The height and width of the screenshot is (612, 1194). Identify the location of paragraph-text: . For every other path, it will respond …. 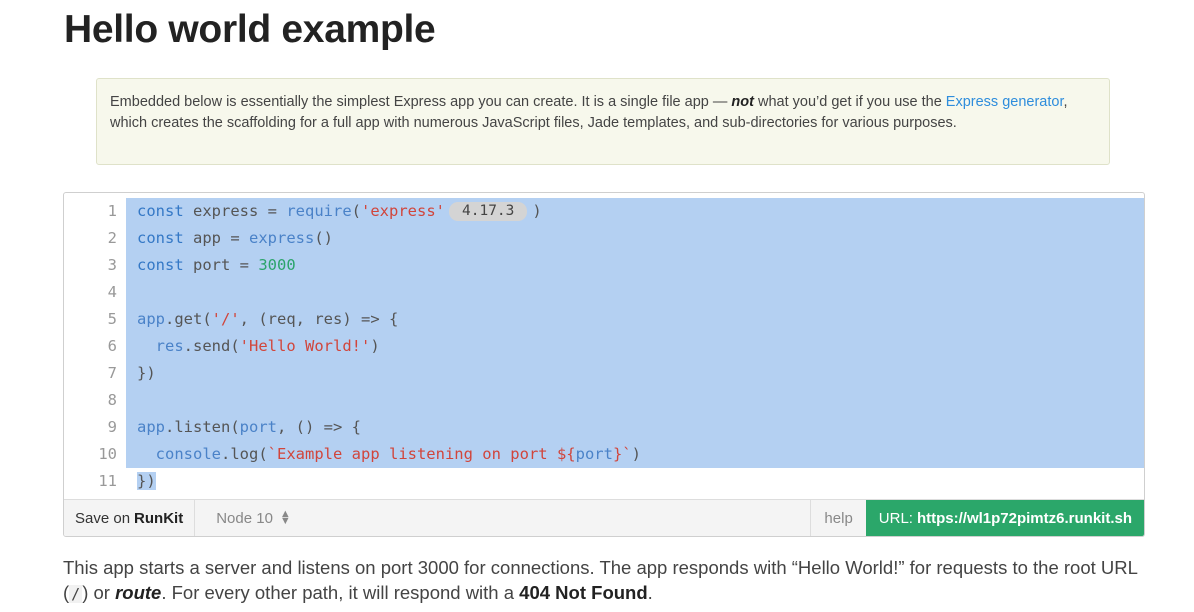
(340, 592).